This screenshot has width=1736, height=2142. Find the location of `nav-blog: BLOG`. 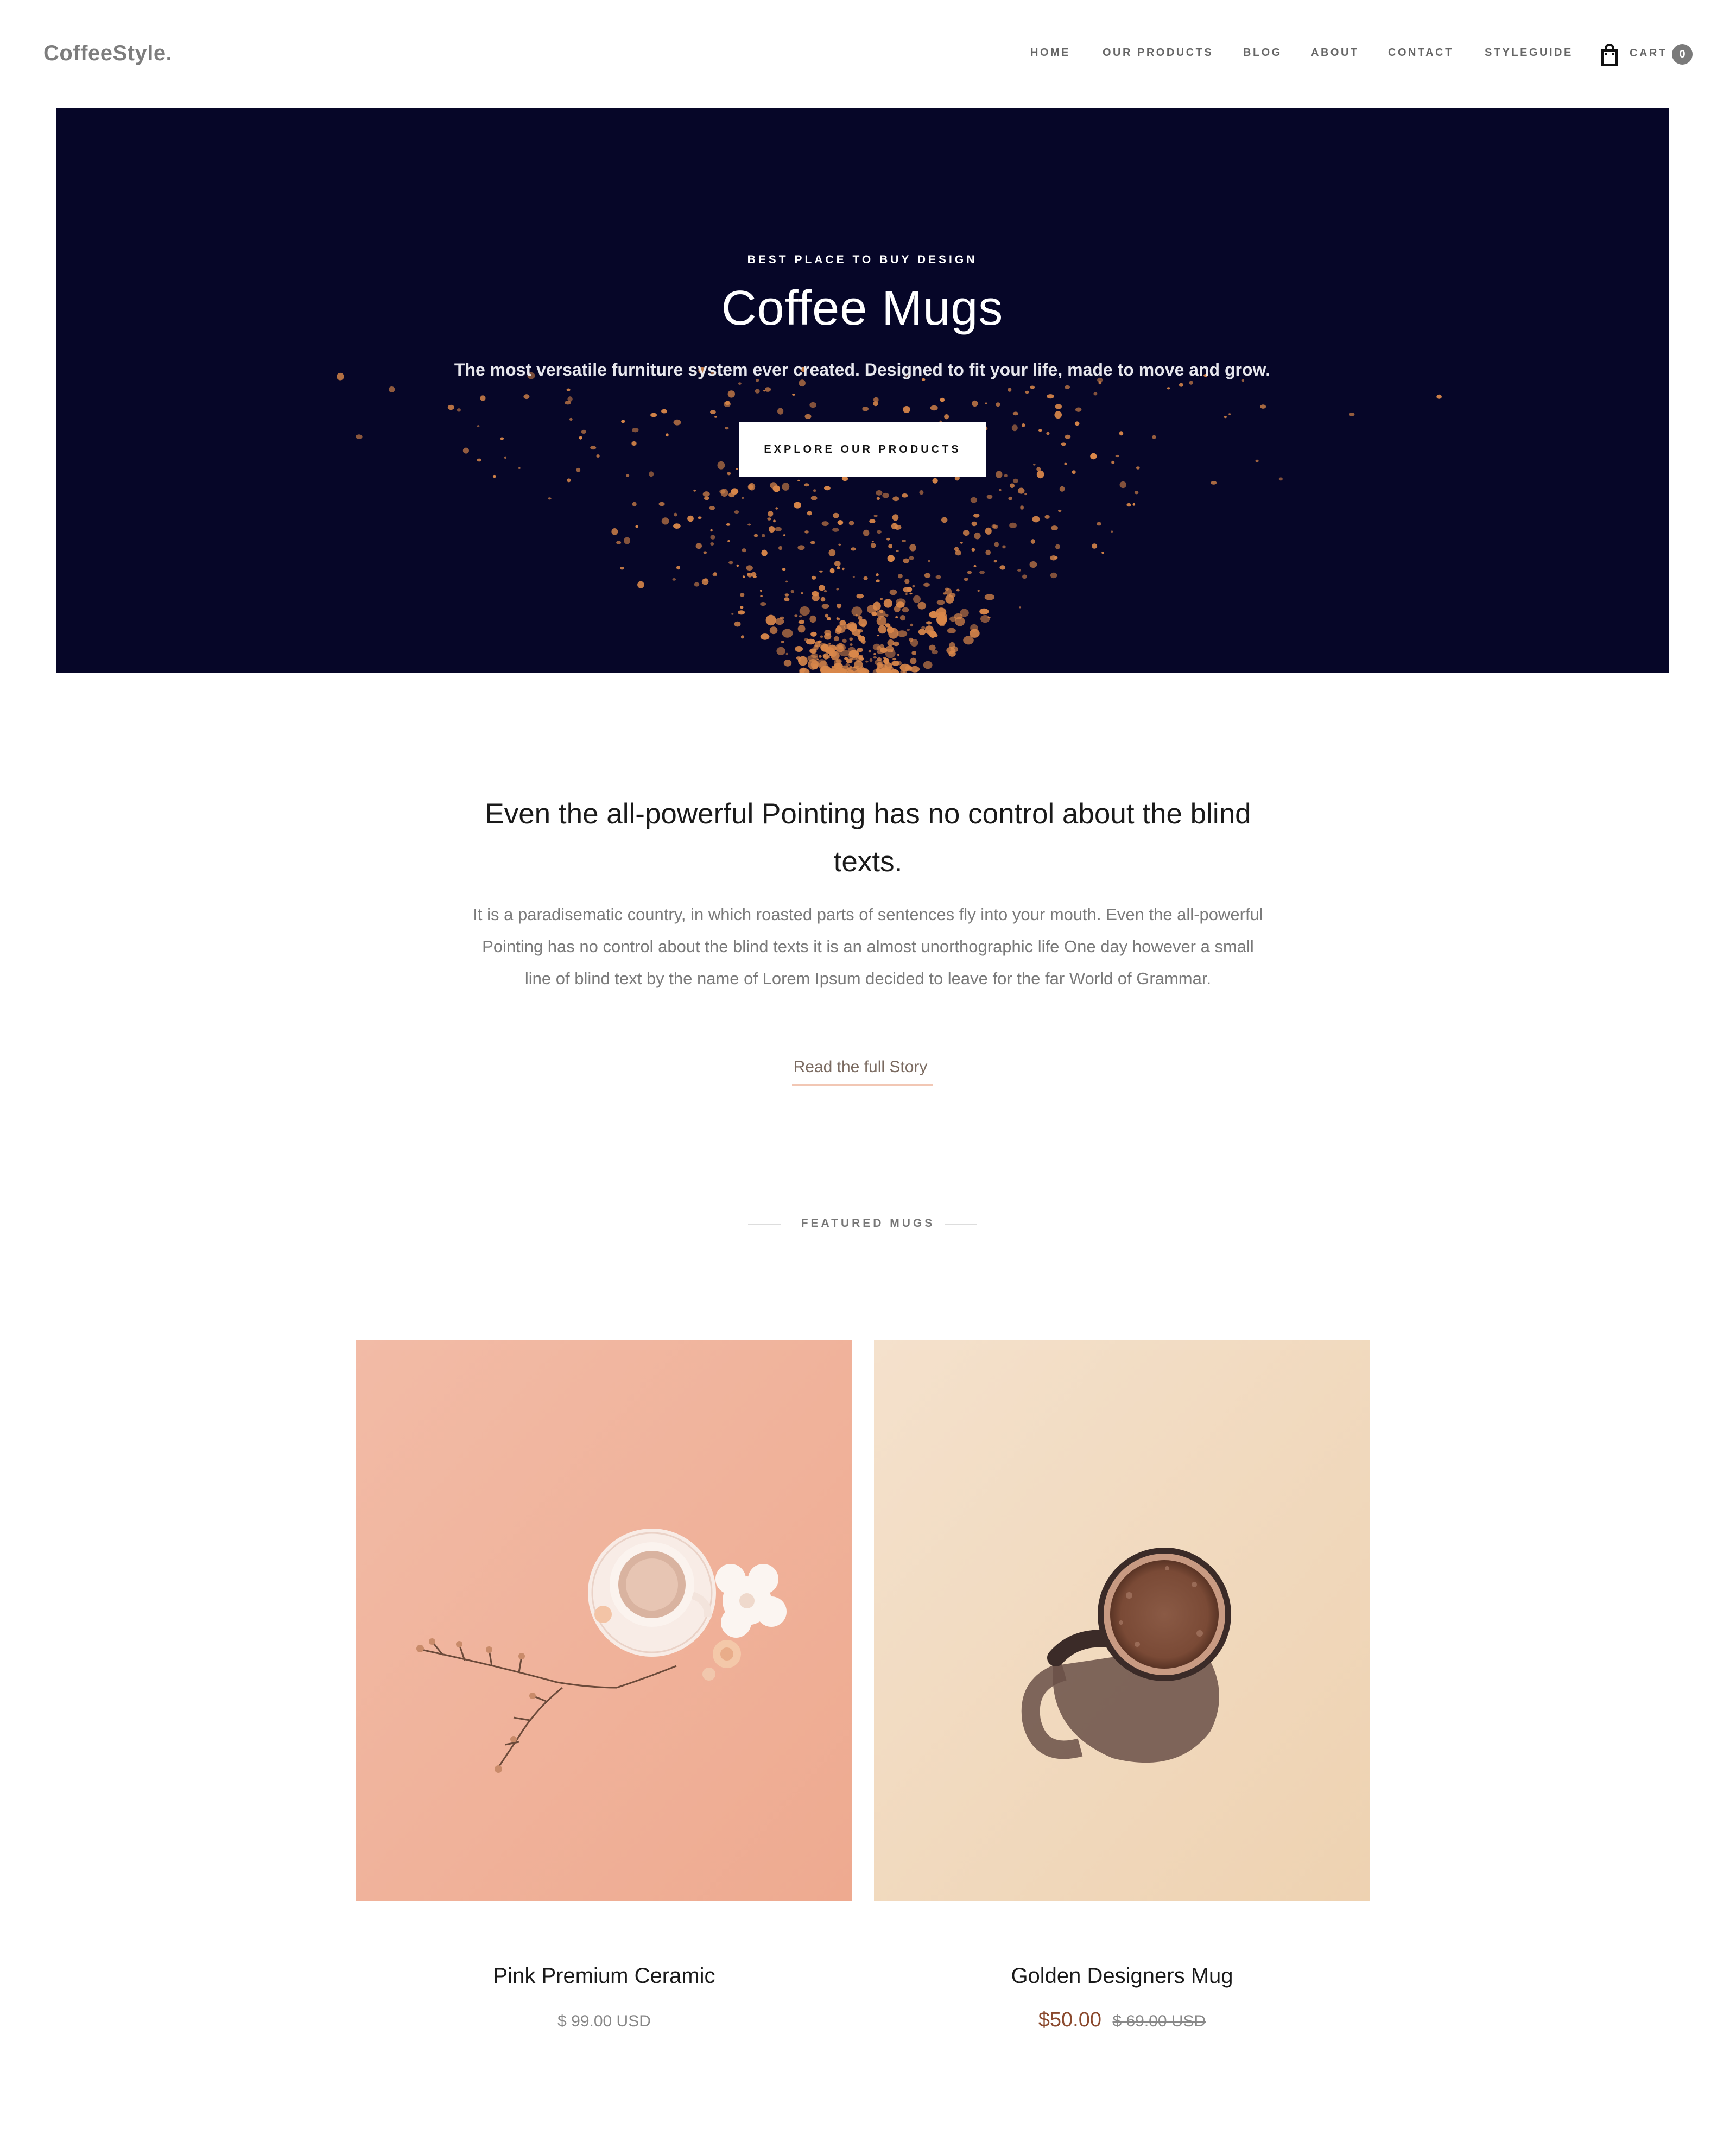

nav-blog: BLOG is located at coordinates (1262, 53).